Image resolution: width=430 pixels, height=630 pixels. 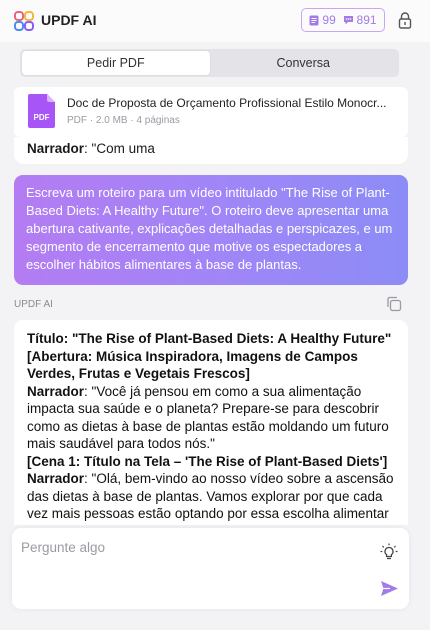 What do you see at coordinates (366, 20) in the screenshot?
I see `chat-credits-count: 891` at bounding box center [366, 20].